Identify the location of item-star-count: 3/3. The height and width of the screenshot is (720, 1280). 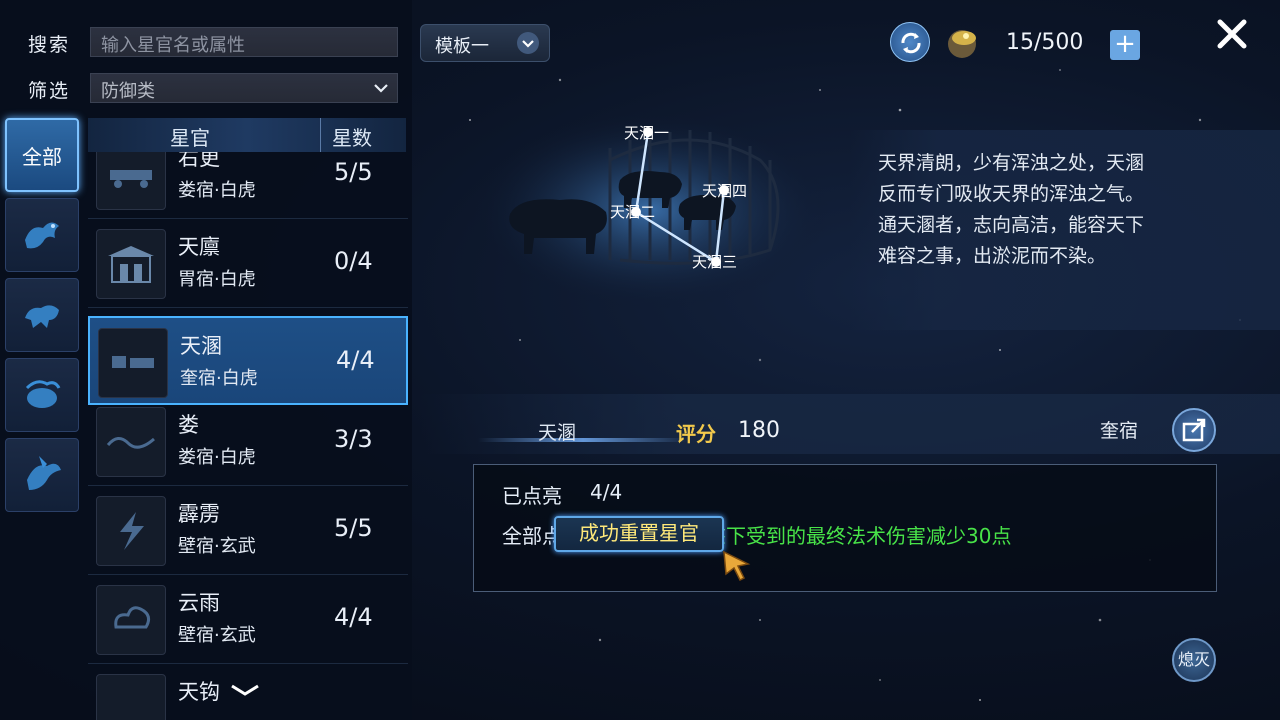
(353, 439).